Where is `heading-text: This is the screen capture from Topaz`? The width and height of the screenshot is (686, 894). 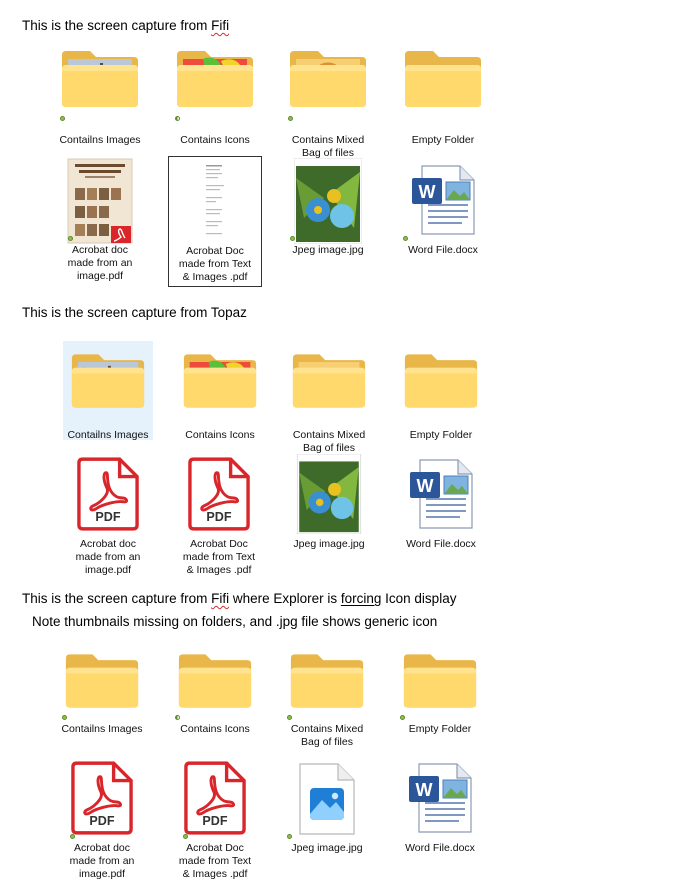
heading-text: This is the screen capture from Topaz is located at coordinates (134, 312).